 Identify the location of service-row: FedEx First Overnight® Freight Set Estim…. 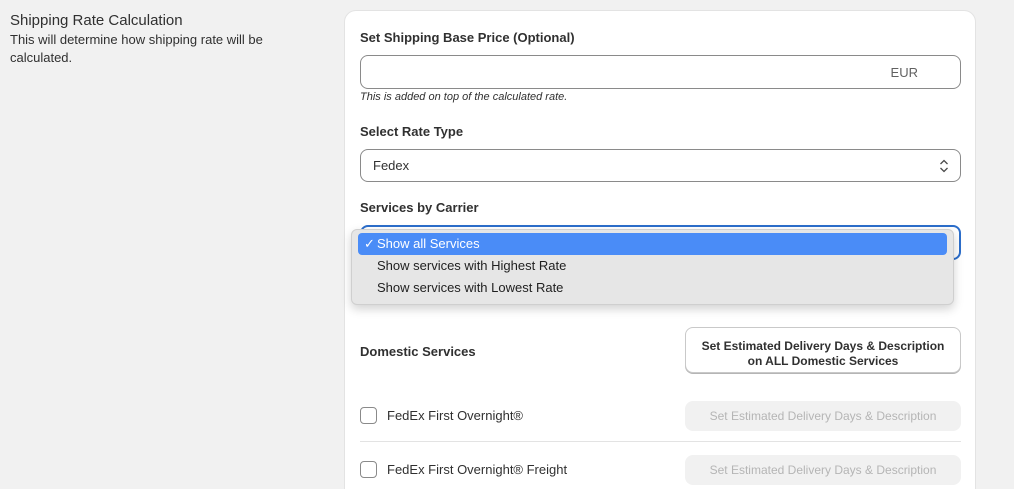
(660, 470).